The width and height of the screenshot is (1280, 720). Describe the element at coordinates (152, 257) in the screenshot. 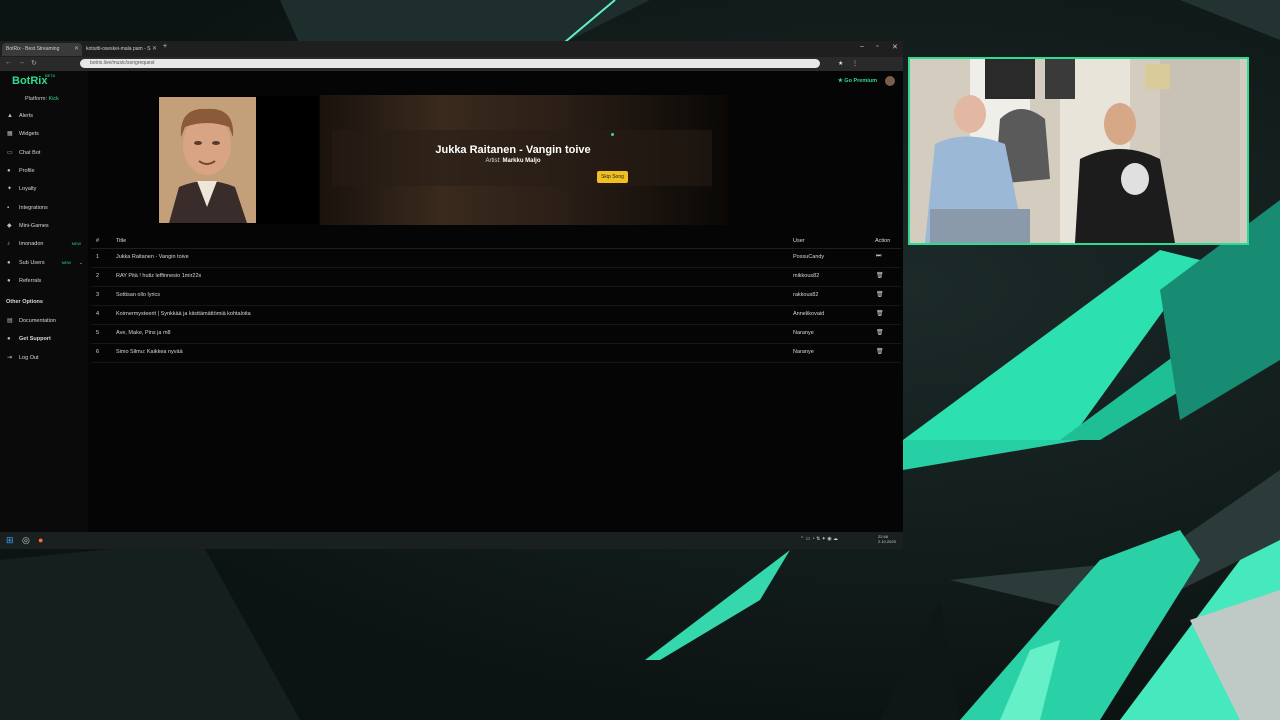

I see `row-title: Jukka Raitanen - Vangin toive` at that location.